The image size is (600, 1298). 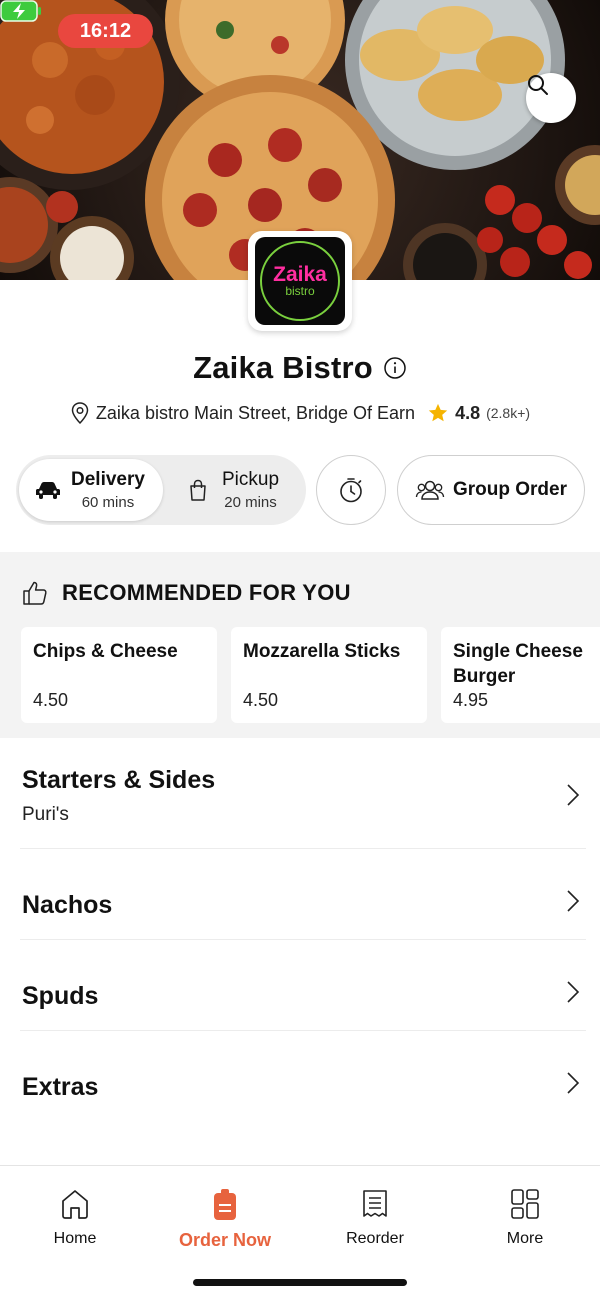 I want to click on tab-order-now: Order Now, so click(x=225, y=1219).